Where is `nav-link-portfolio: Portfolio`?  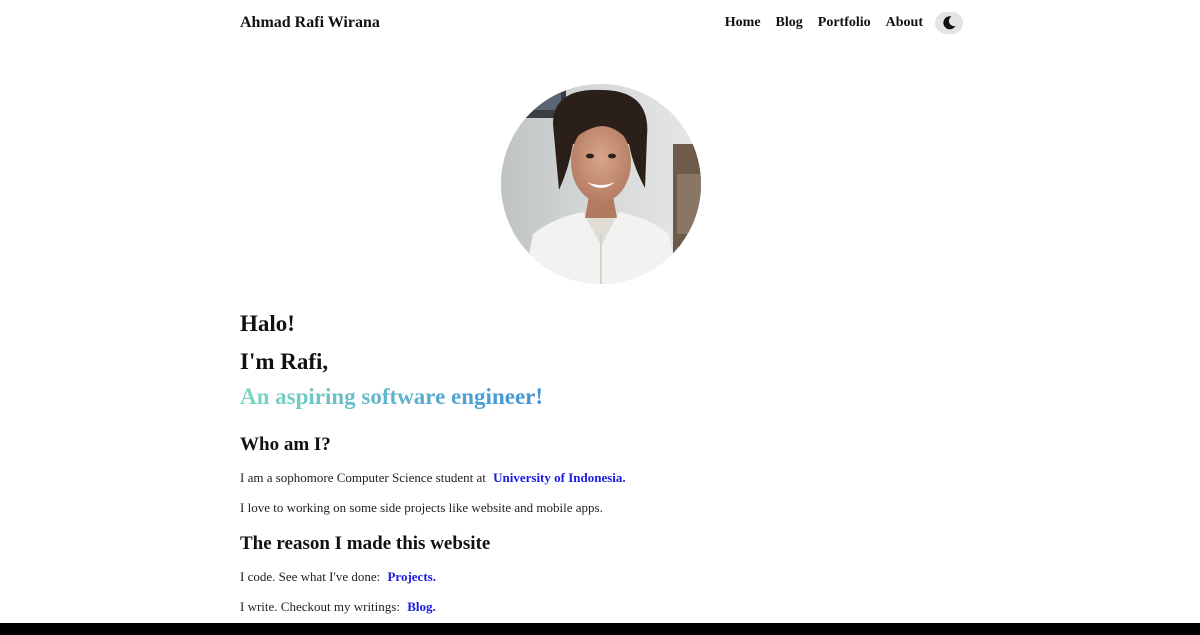
nav-link-portfolio: Portfolio is located at coordinates (844, 23).